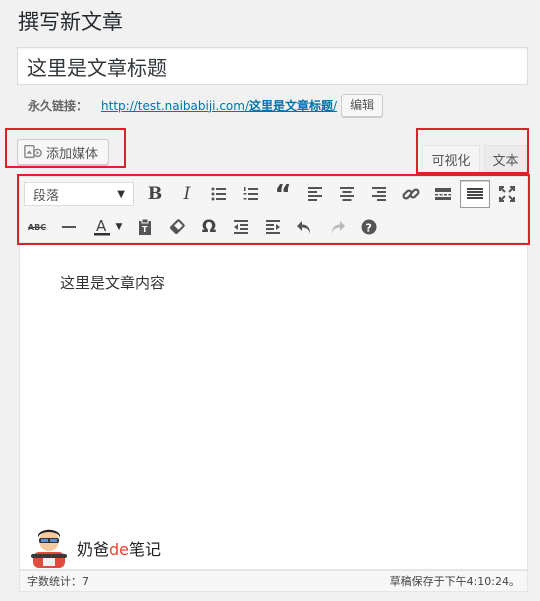 This screenshot has height=601, width=540. I want to click on edit-permalink-button: 编辑, so click(362, 105).